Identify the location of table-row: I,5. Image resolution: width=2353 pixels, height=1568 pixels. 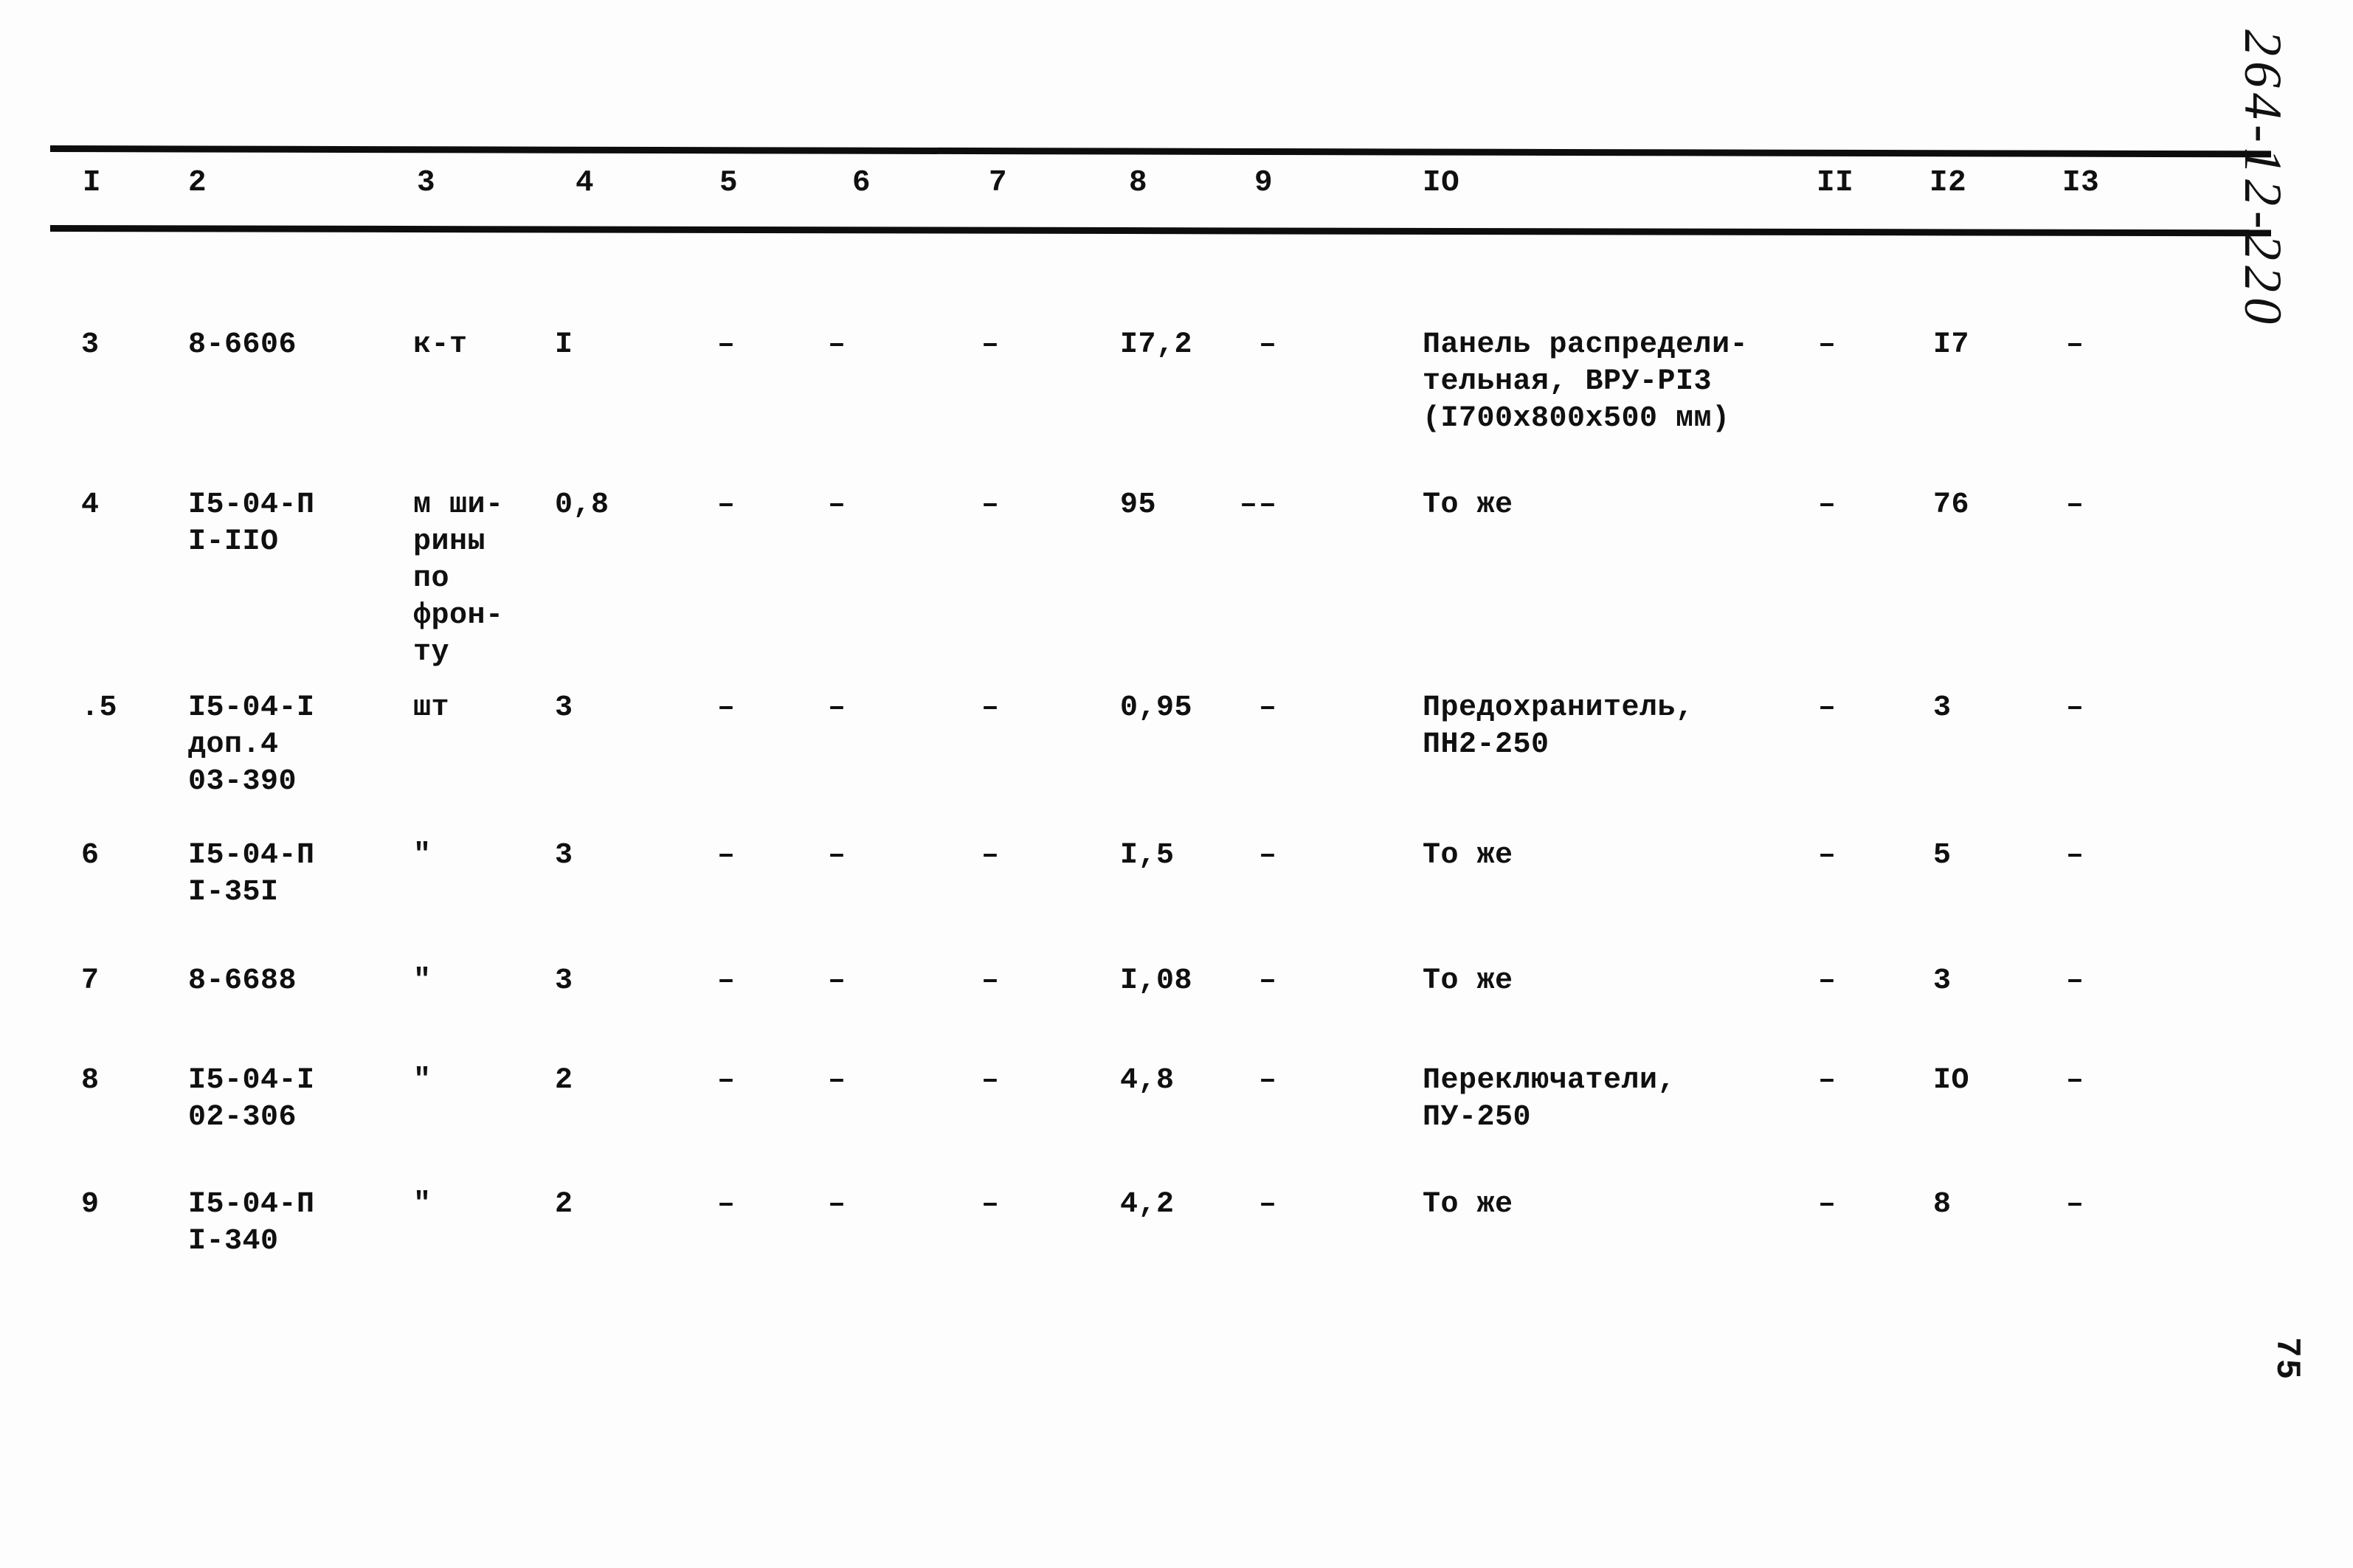
(1147, 855).